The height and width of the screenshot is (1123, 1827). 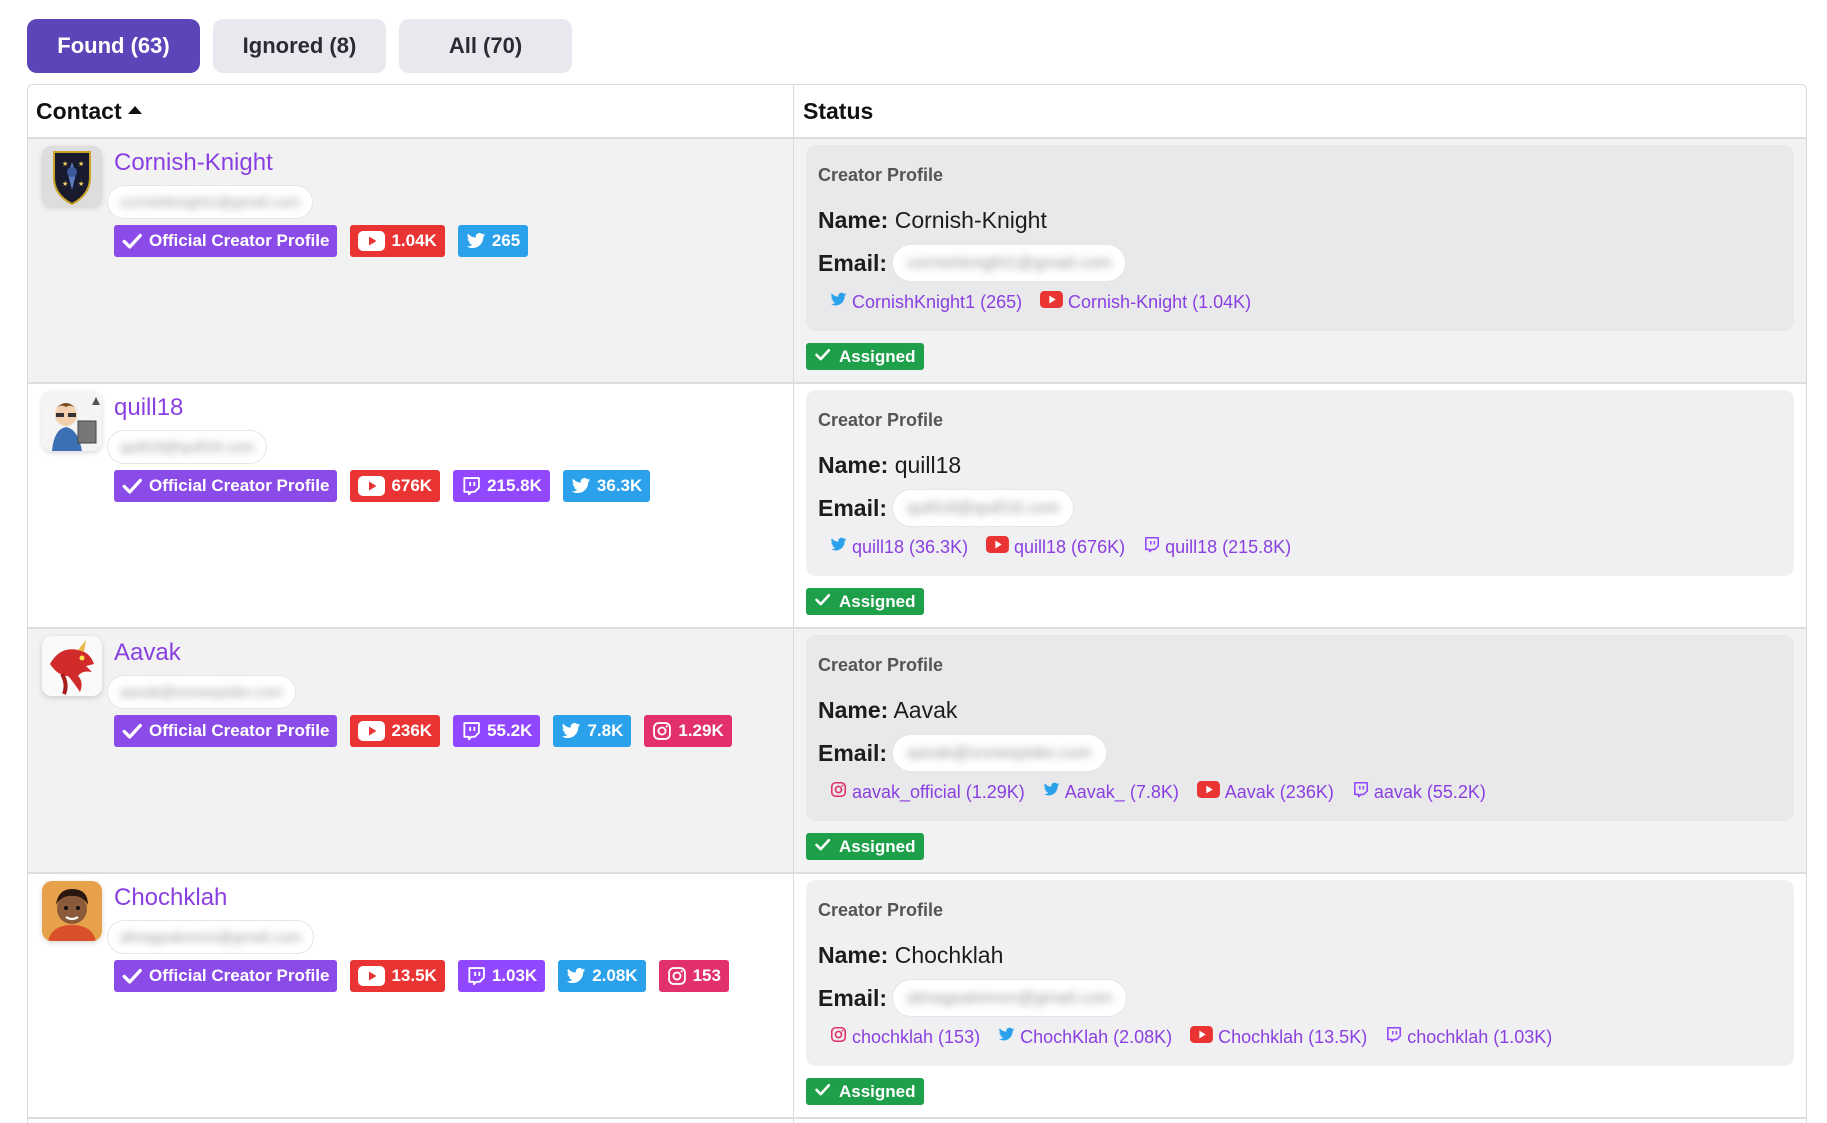 I want to click on twitter-profile-link: ChochKlah (2.08K), so click(x=1085, y=1037).